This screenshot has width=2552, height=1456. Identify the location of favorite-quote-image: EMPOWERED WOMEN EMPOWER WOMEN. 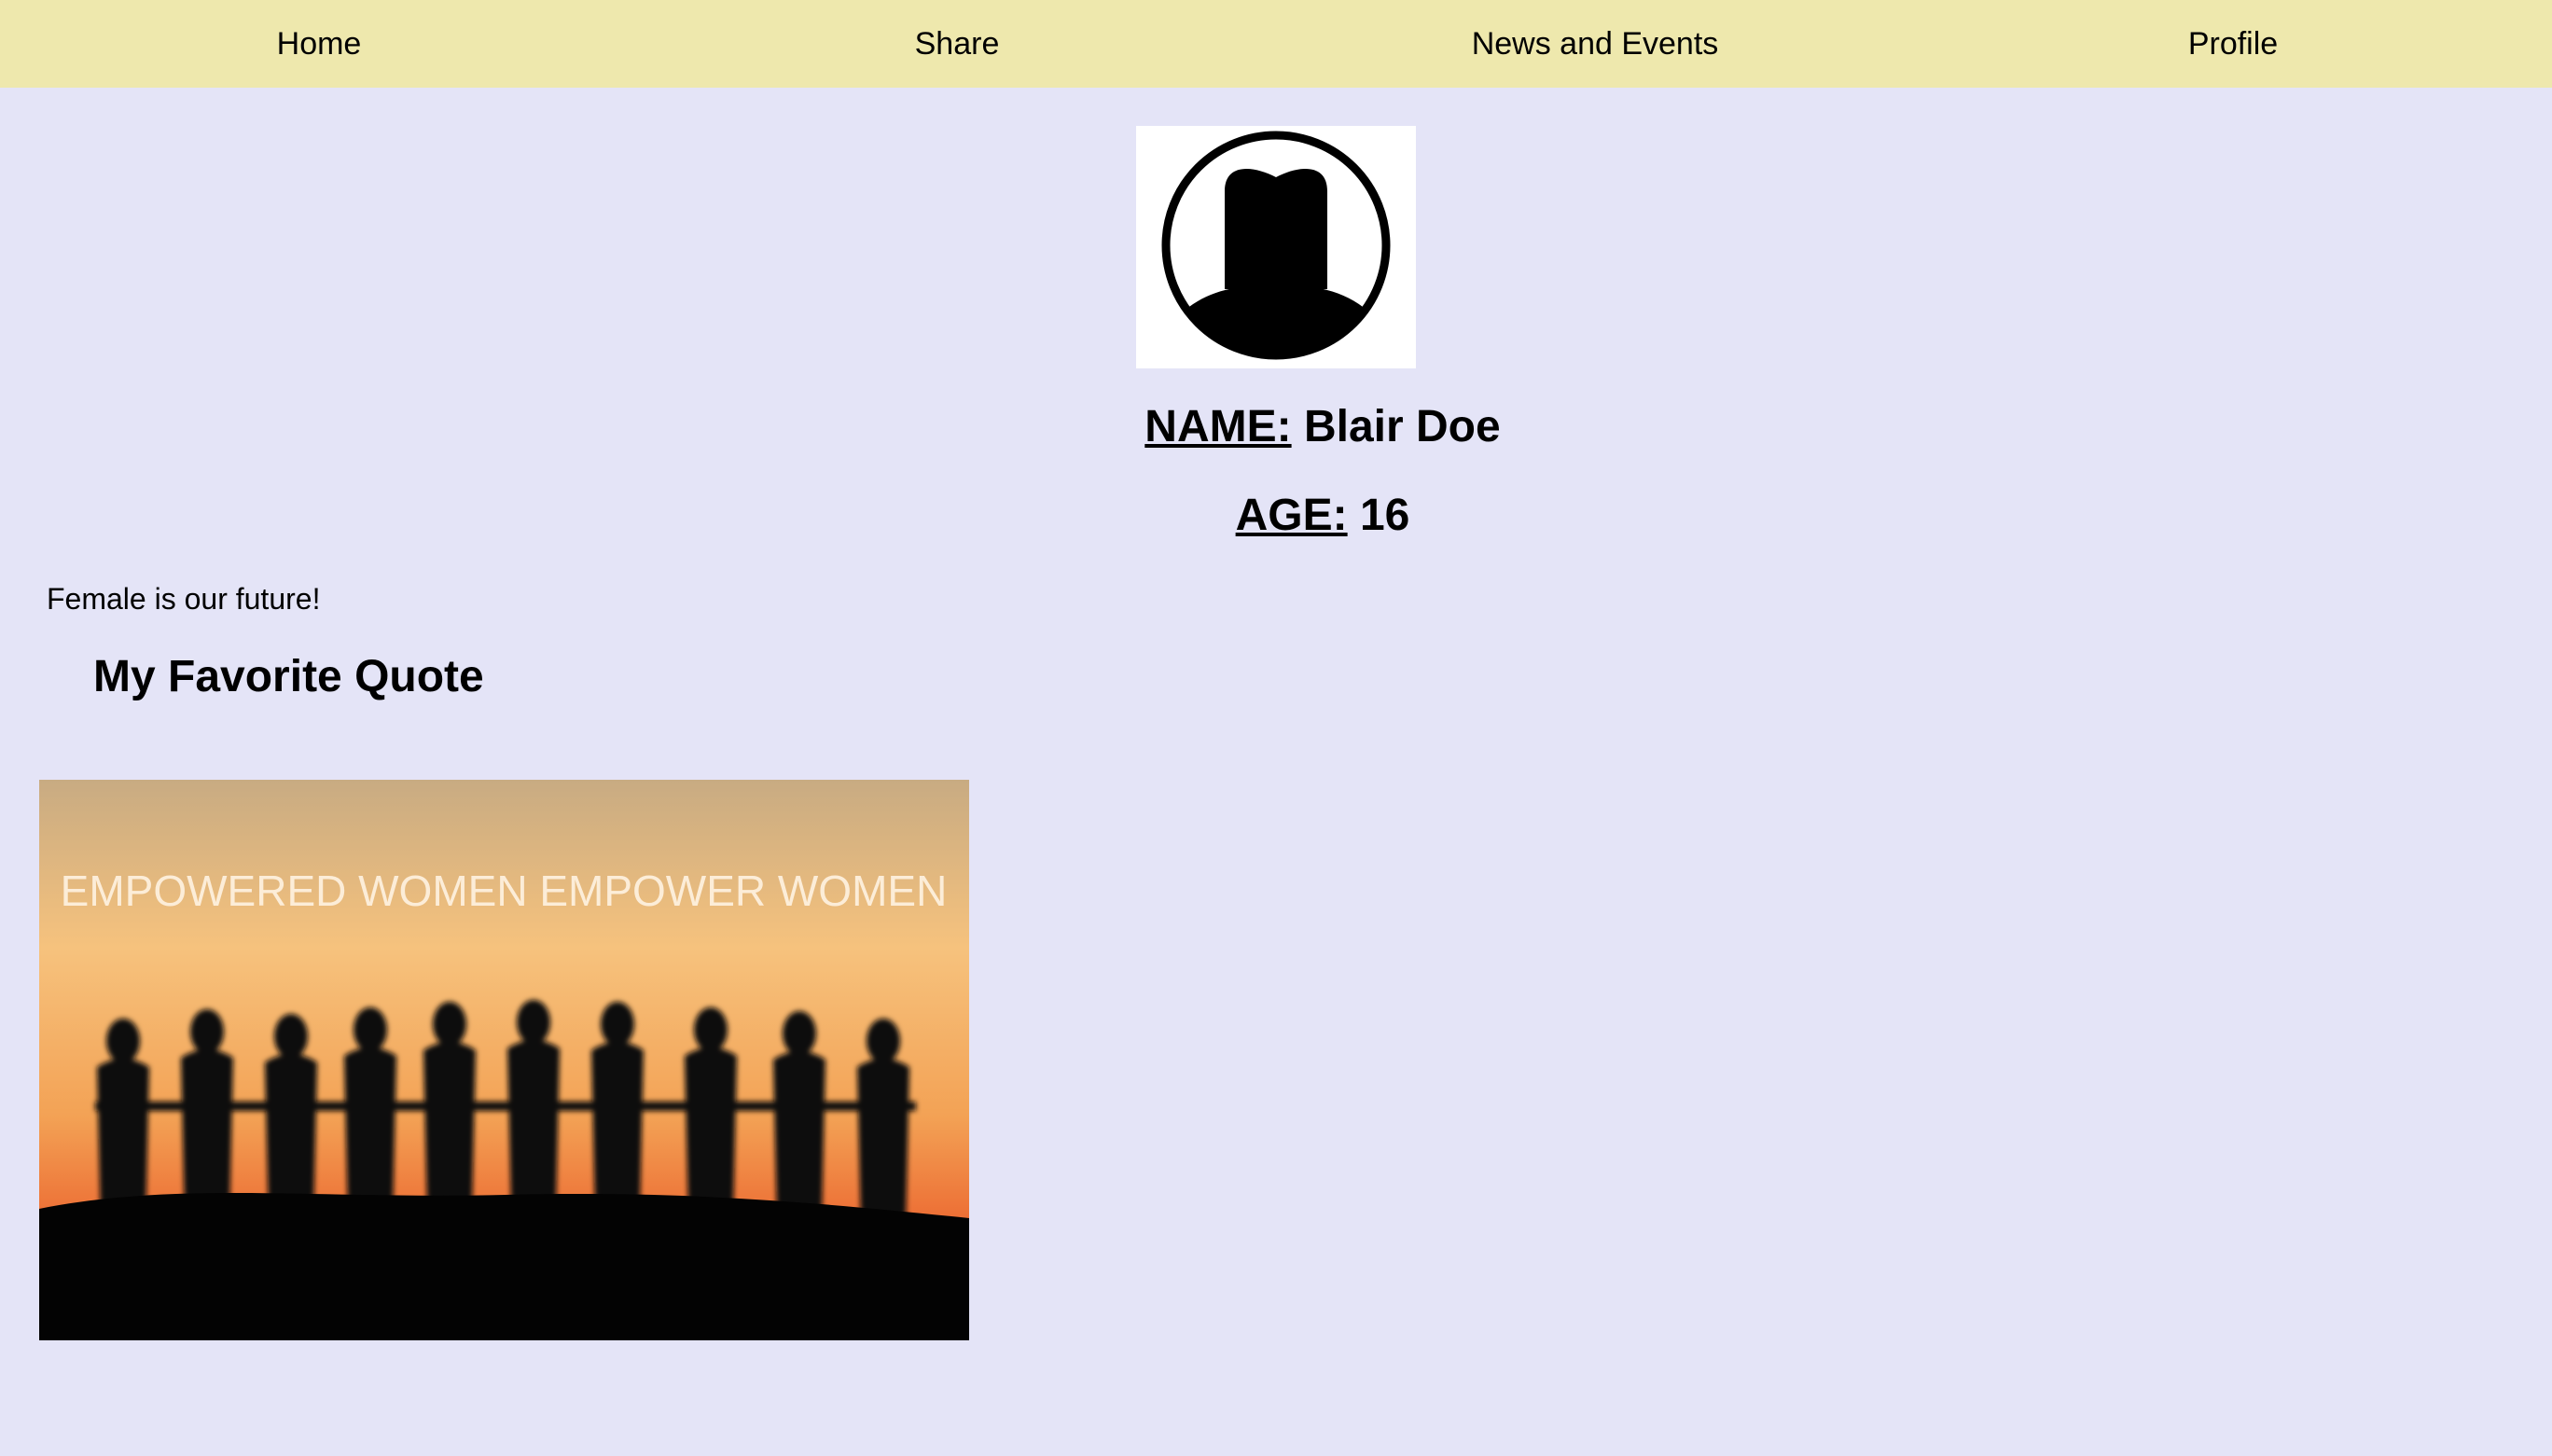
(504, 1060).